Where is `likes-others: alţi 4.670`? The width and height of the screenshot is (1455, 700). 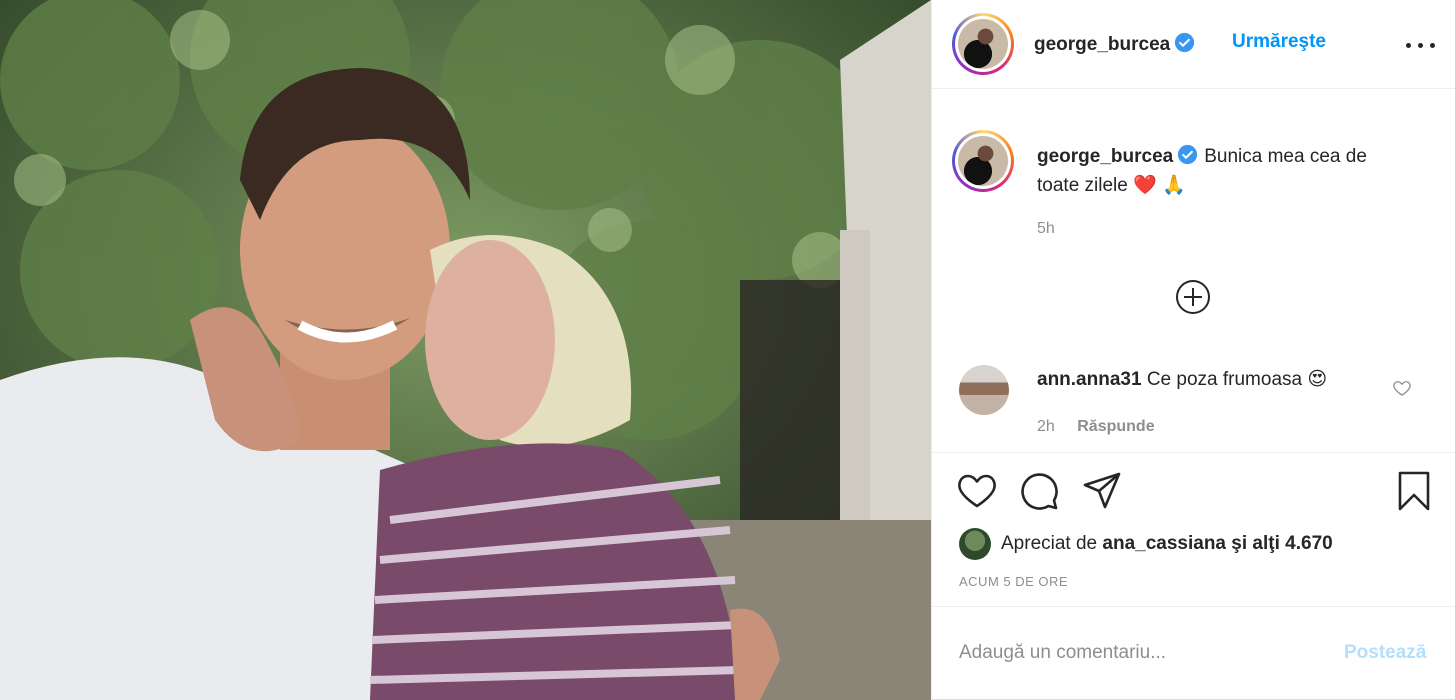
likes-others: alţi 4.670 is located at coordinates (1292, 544).